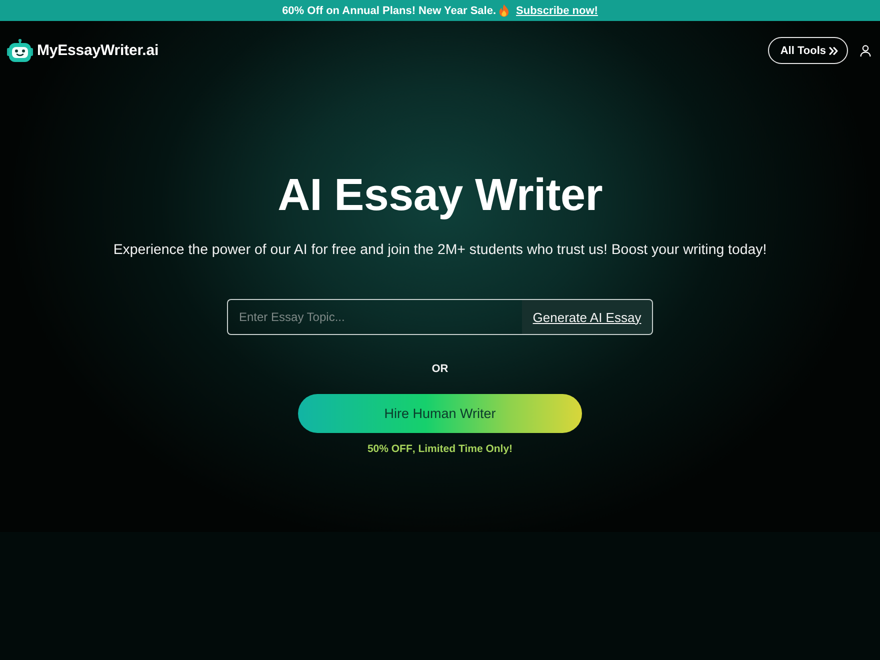  I want to click on or-divider-text: OR, so click(440, 369).